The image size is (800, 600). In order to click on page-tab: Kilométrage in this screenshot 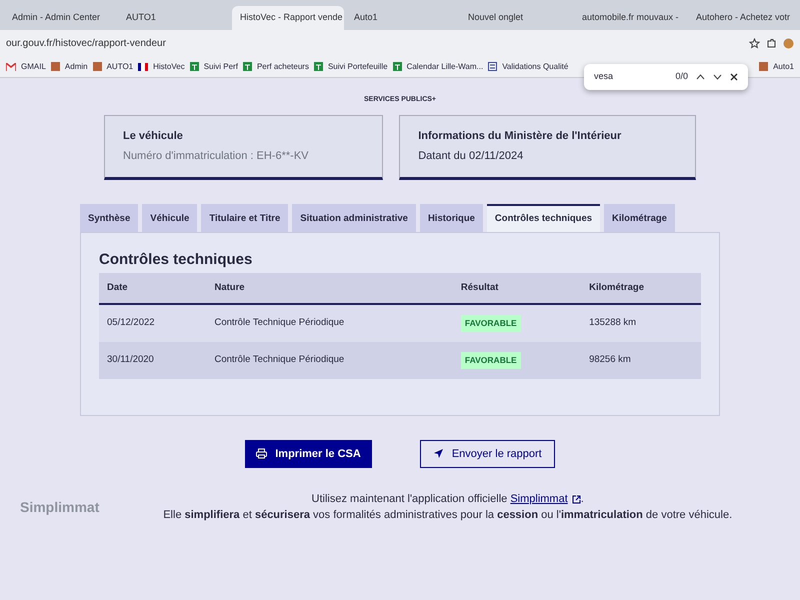, I will do `click(639, 218)`.